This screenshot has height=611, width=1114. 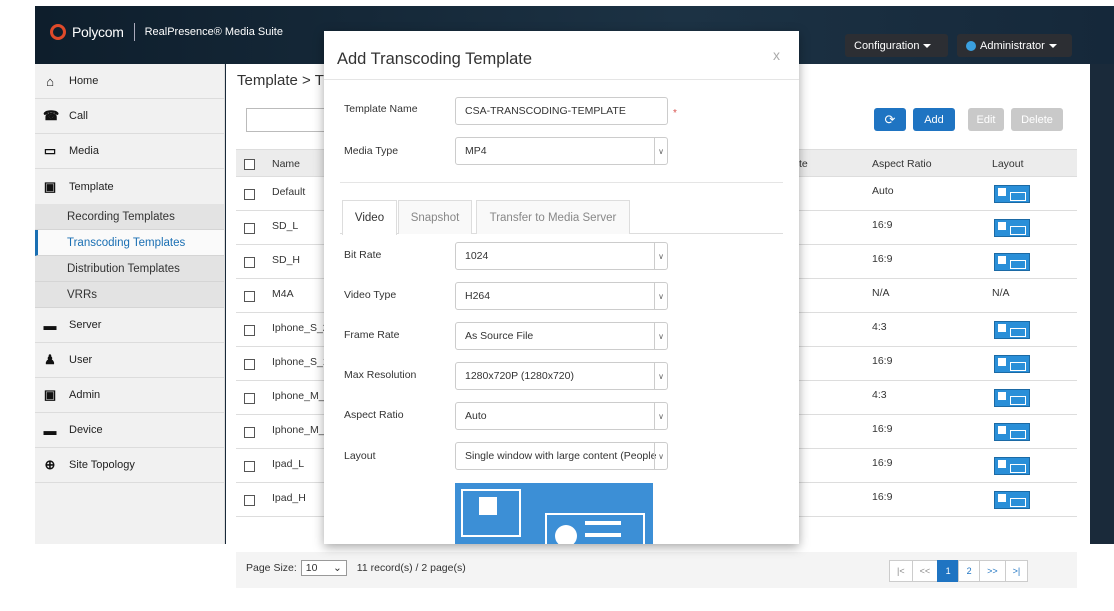 What do you see at coordinates (561, 336) in the screenshot?
I see `frame-rate-select: As Source File ∨` at bounding box center [561, 336].